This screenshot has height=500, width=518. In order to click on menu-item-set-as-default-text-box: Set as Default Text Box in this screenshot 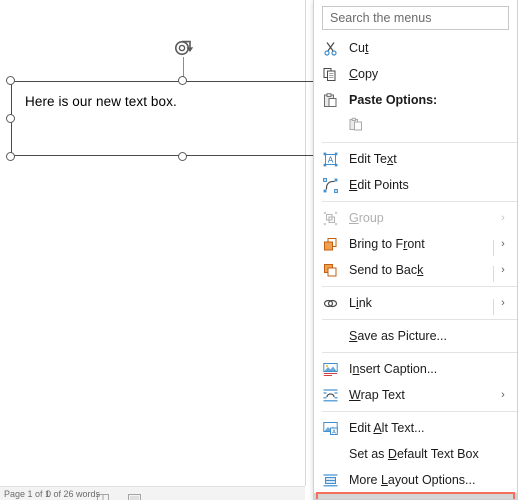, I will do `click(415, 454)`.